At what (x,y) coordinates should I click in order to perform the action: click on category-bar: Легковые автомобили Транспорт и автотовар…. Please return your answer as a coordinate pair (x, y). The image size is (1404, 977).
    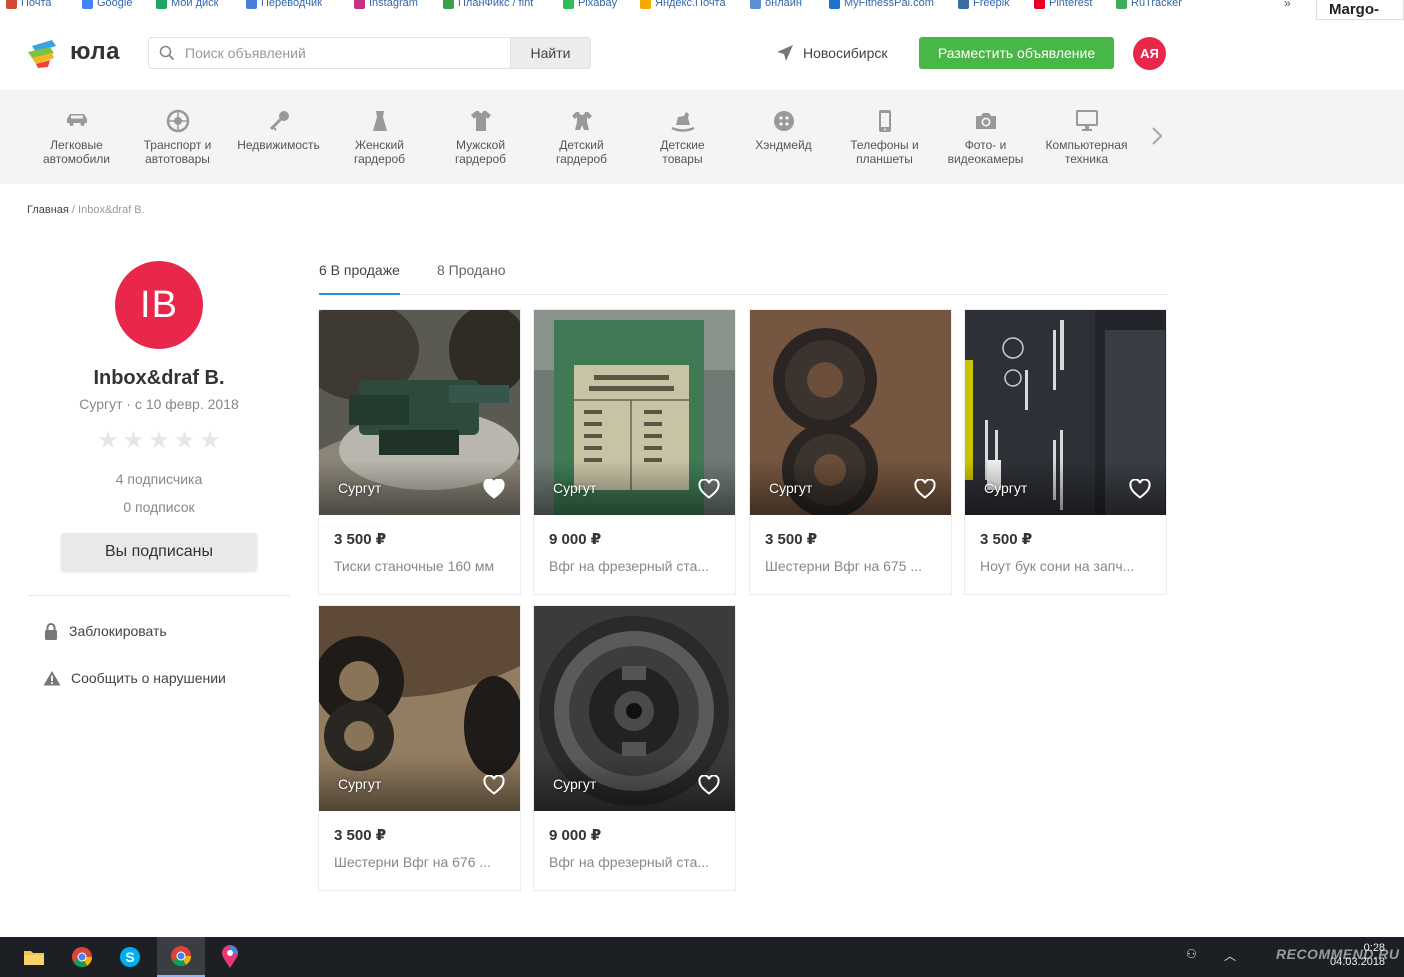
    Looking at the image, I should click on (702, 137).